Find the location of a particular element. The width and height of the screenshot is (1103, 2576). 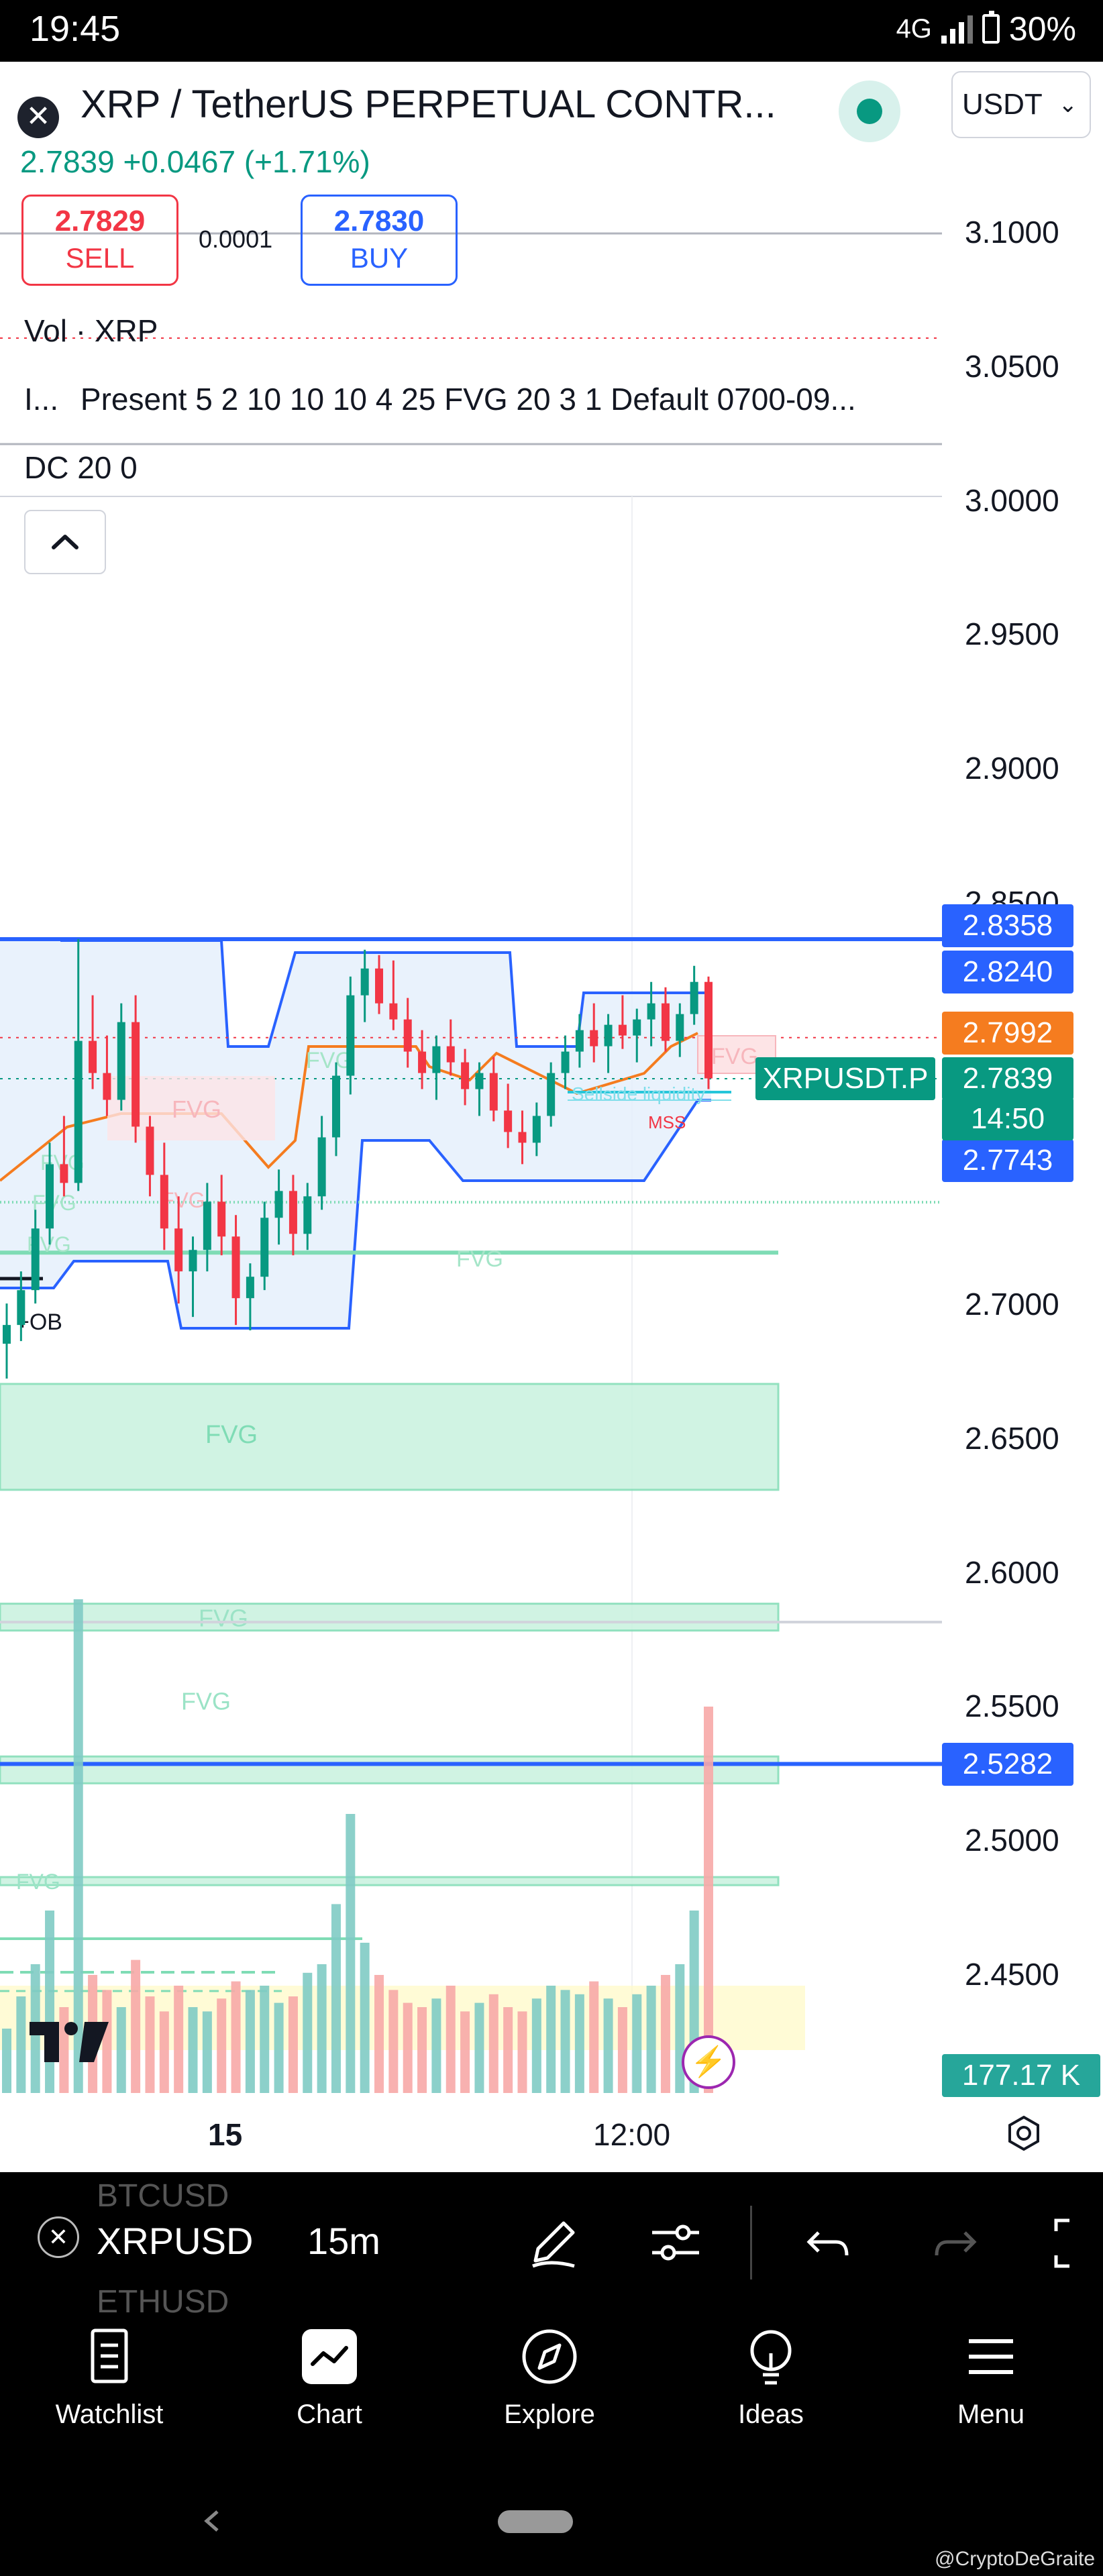

flash-icon: ⚡ is located at coordinates (709, 2062).